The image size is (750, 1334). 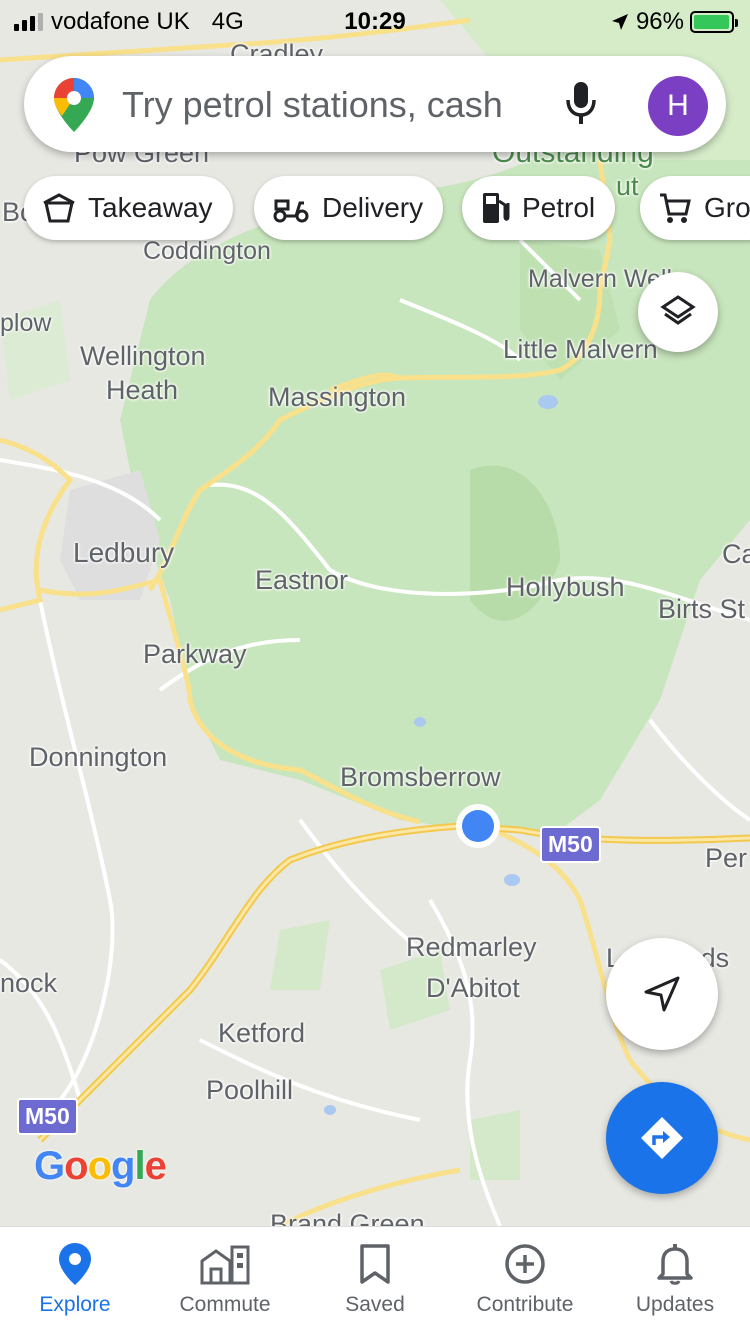 I want to click on place-label: Ketford, so click(x=262, y=1033).